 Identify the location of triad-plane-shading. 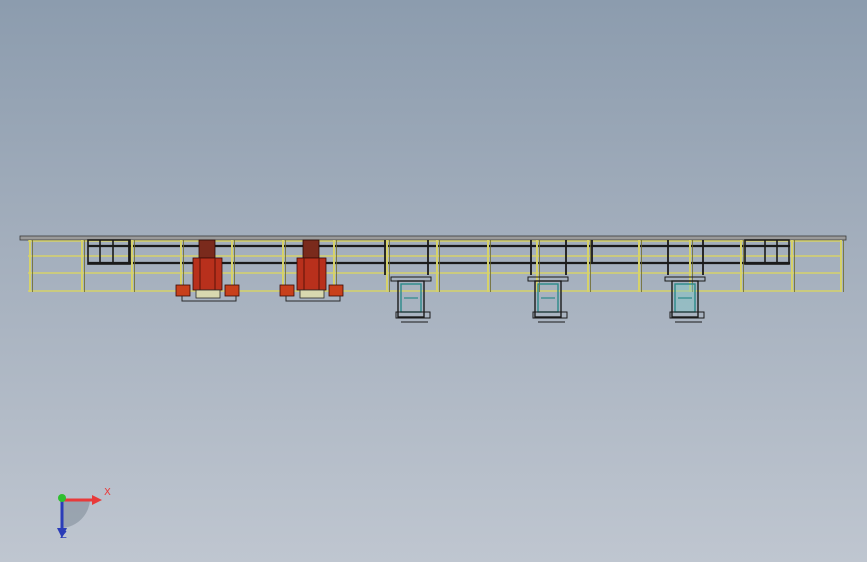
(76, 514).